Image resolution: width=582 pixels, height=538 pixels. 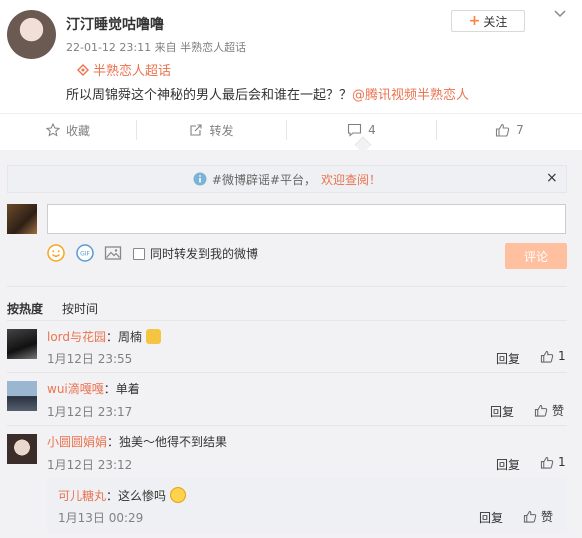 I want to click on sort-by-hot-tab: 按热度, so click(x=25, y=308).